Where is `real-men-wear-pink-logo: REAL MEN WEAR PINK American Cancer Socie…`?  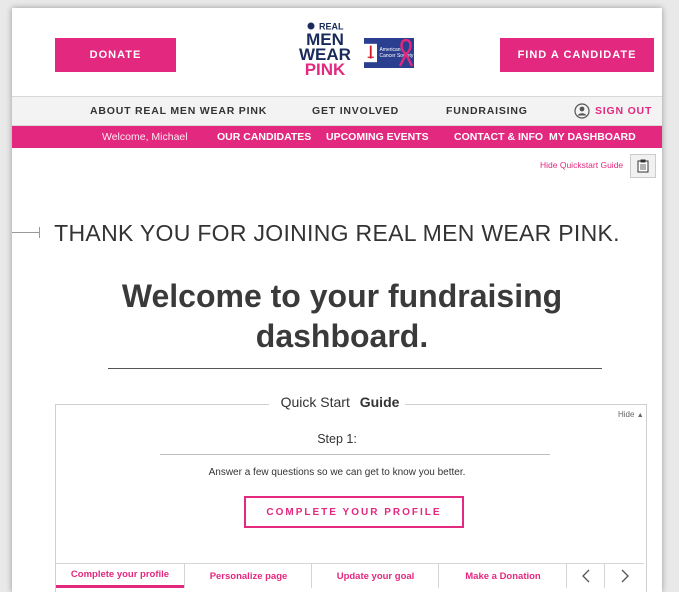 real-men-wear-pink-logo: REAL MEN WEAR PINK American Cancer Socie… is located at coordinates (347, 56).